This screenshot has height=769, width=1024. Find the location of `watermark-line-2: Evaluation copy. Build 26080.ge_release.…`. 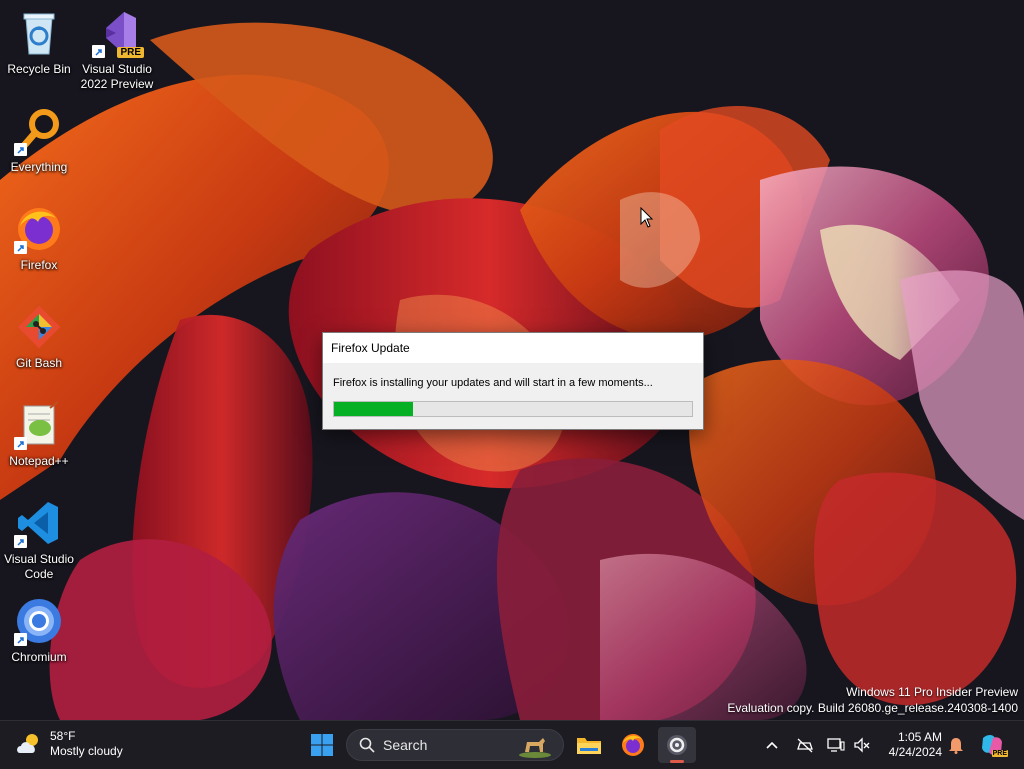

watermark-line-2: Evaluation copy. Build 26080.ge_release.… is located at coordinates (872, 708).